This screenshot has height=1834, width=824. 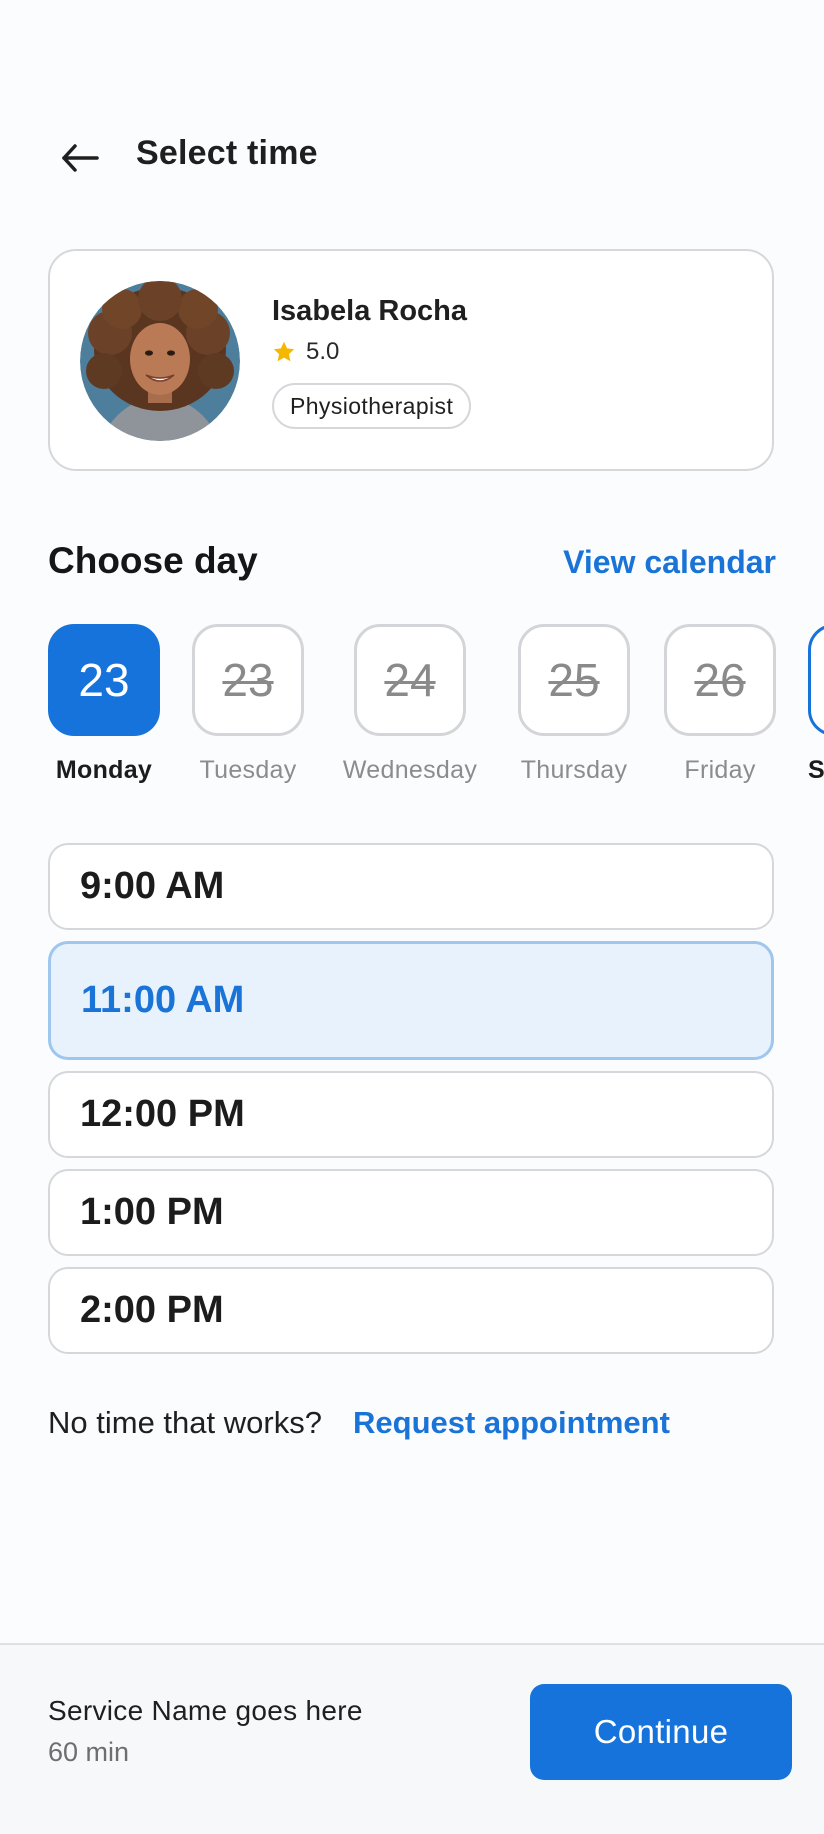 What do you see at coordinates (89, 1752) in the screenshot?
I see `service-duration: 60 min` at bounding box center [89, 1752].